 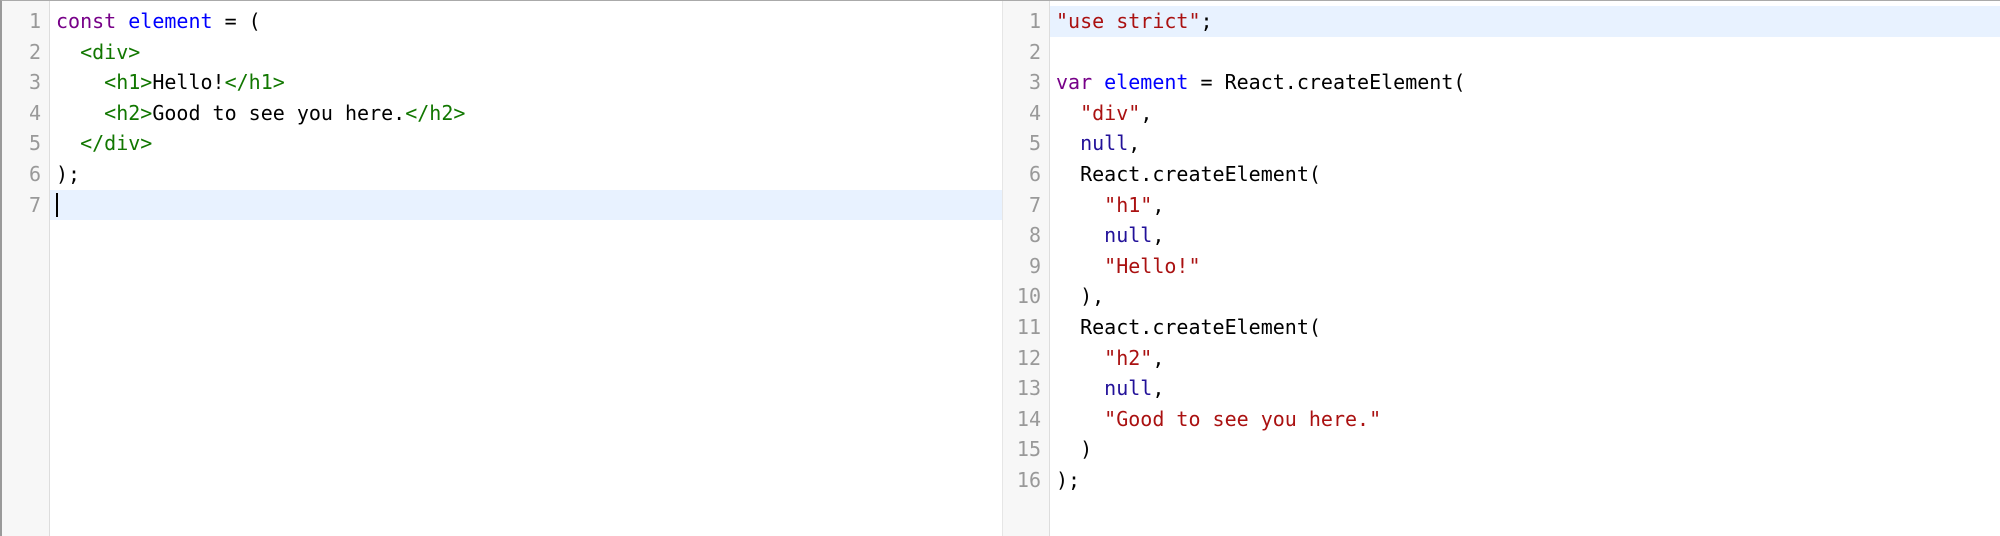 I want to click on code-token: Hello!, so click(x=188, y=82).